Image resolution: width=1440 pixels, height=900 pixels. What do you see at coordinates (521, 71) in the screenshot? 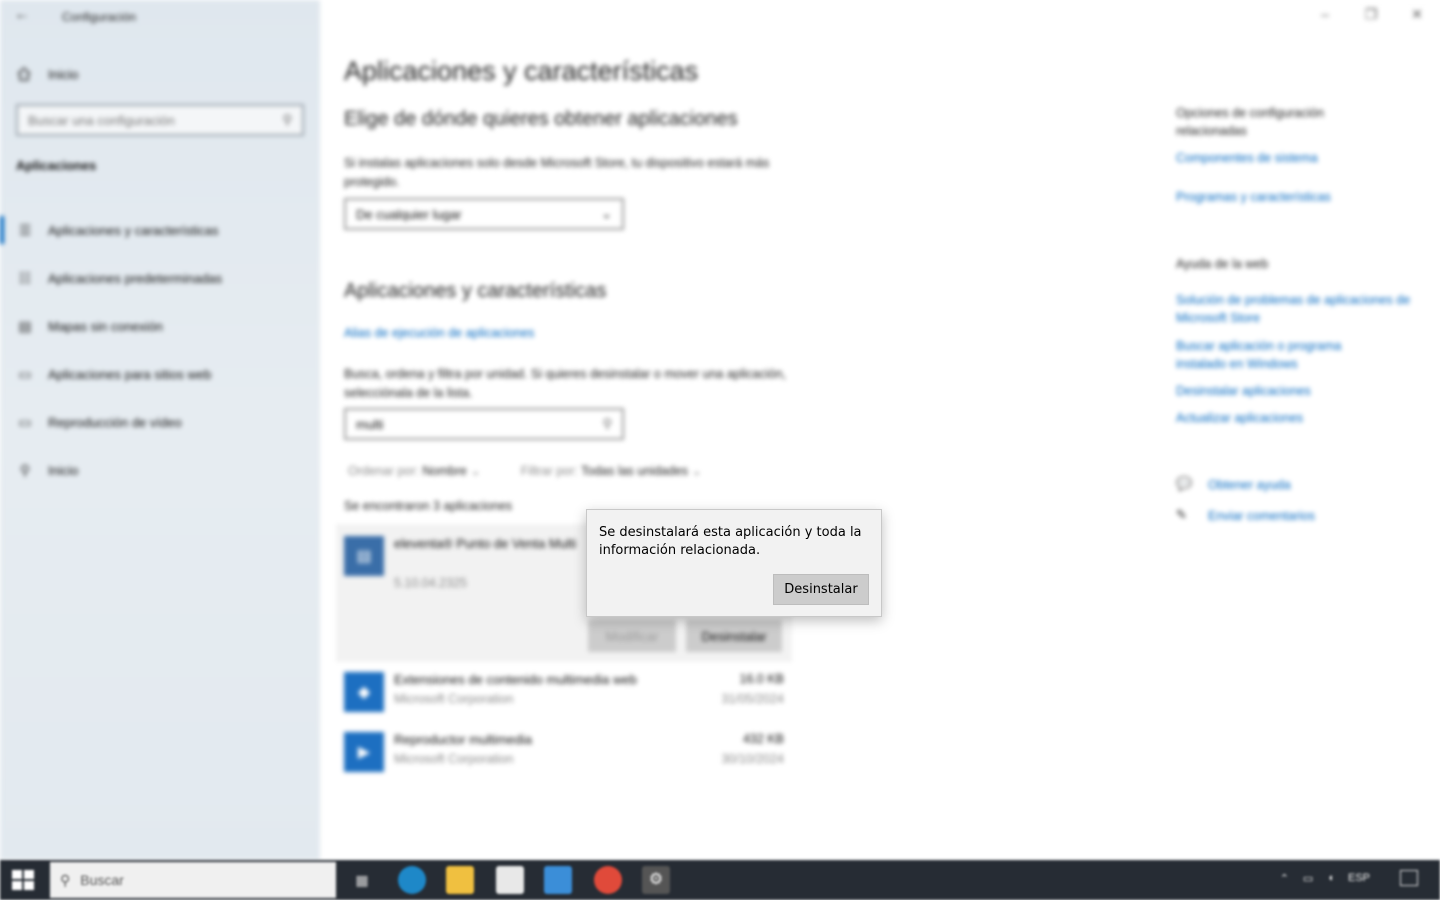
I see `page-title: Aplicaciones y características` at bounding box center [521, 71].